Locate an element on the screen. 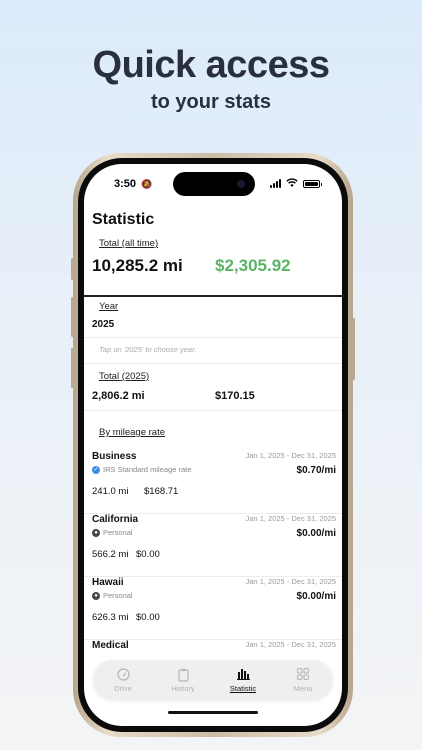  camera-icon is located at coordinates (241, 184).